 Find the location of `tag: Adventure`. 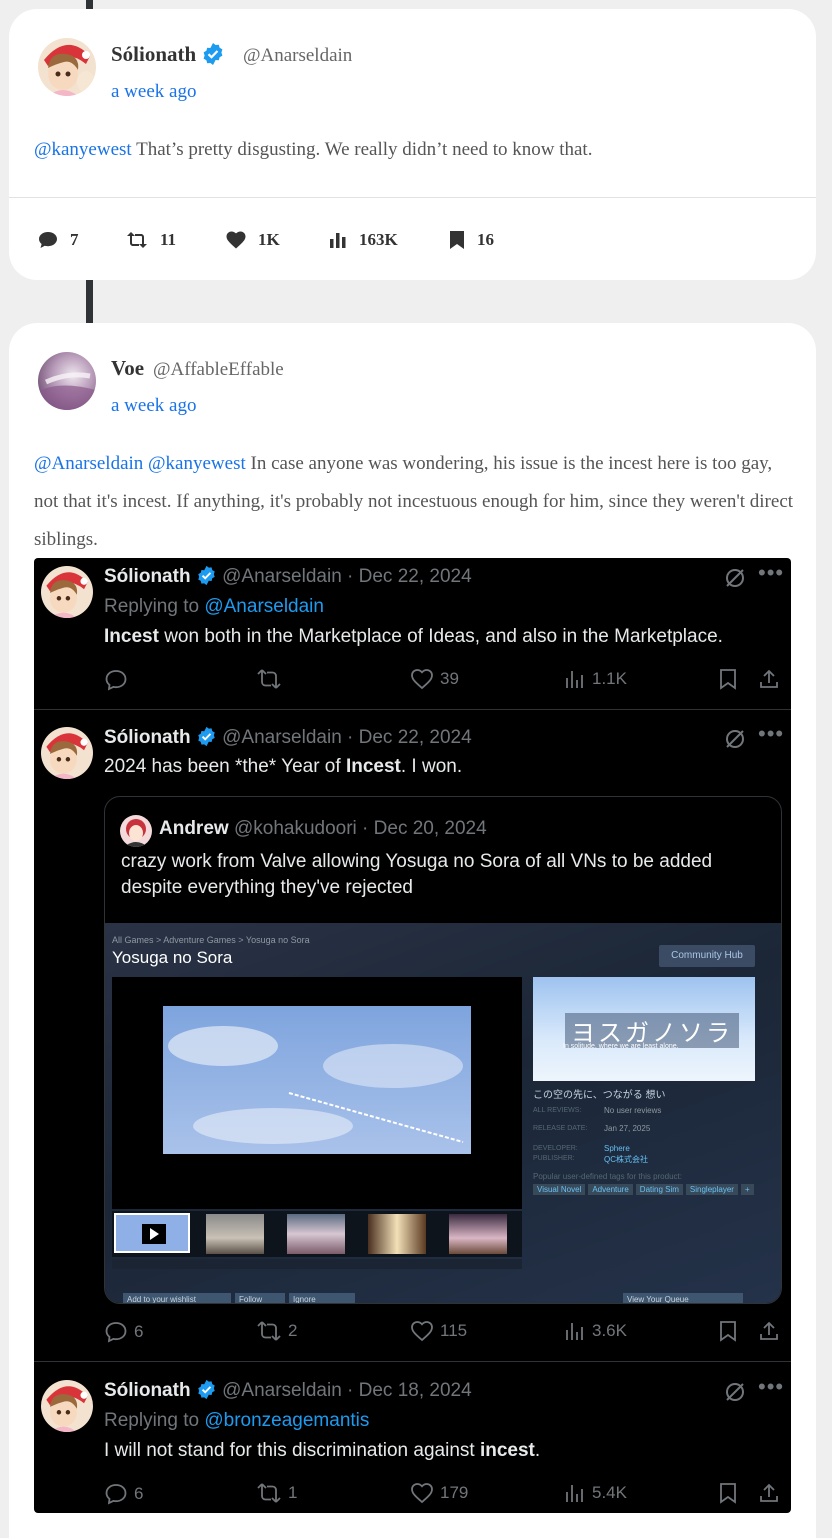

tag: Adventure is located at coordinates (610, 1189).